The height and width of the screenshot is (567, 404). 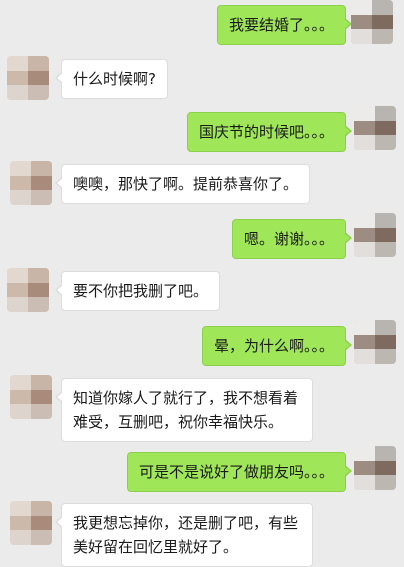 I want to click on outgoing-message-bubble: 我要结婚了。。。, so click(x=284, y=25).